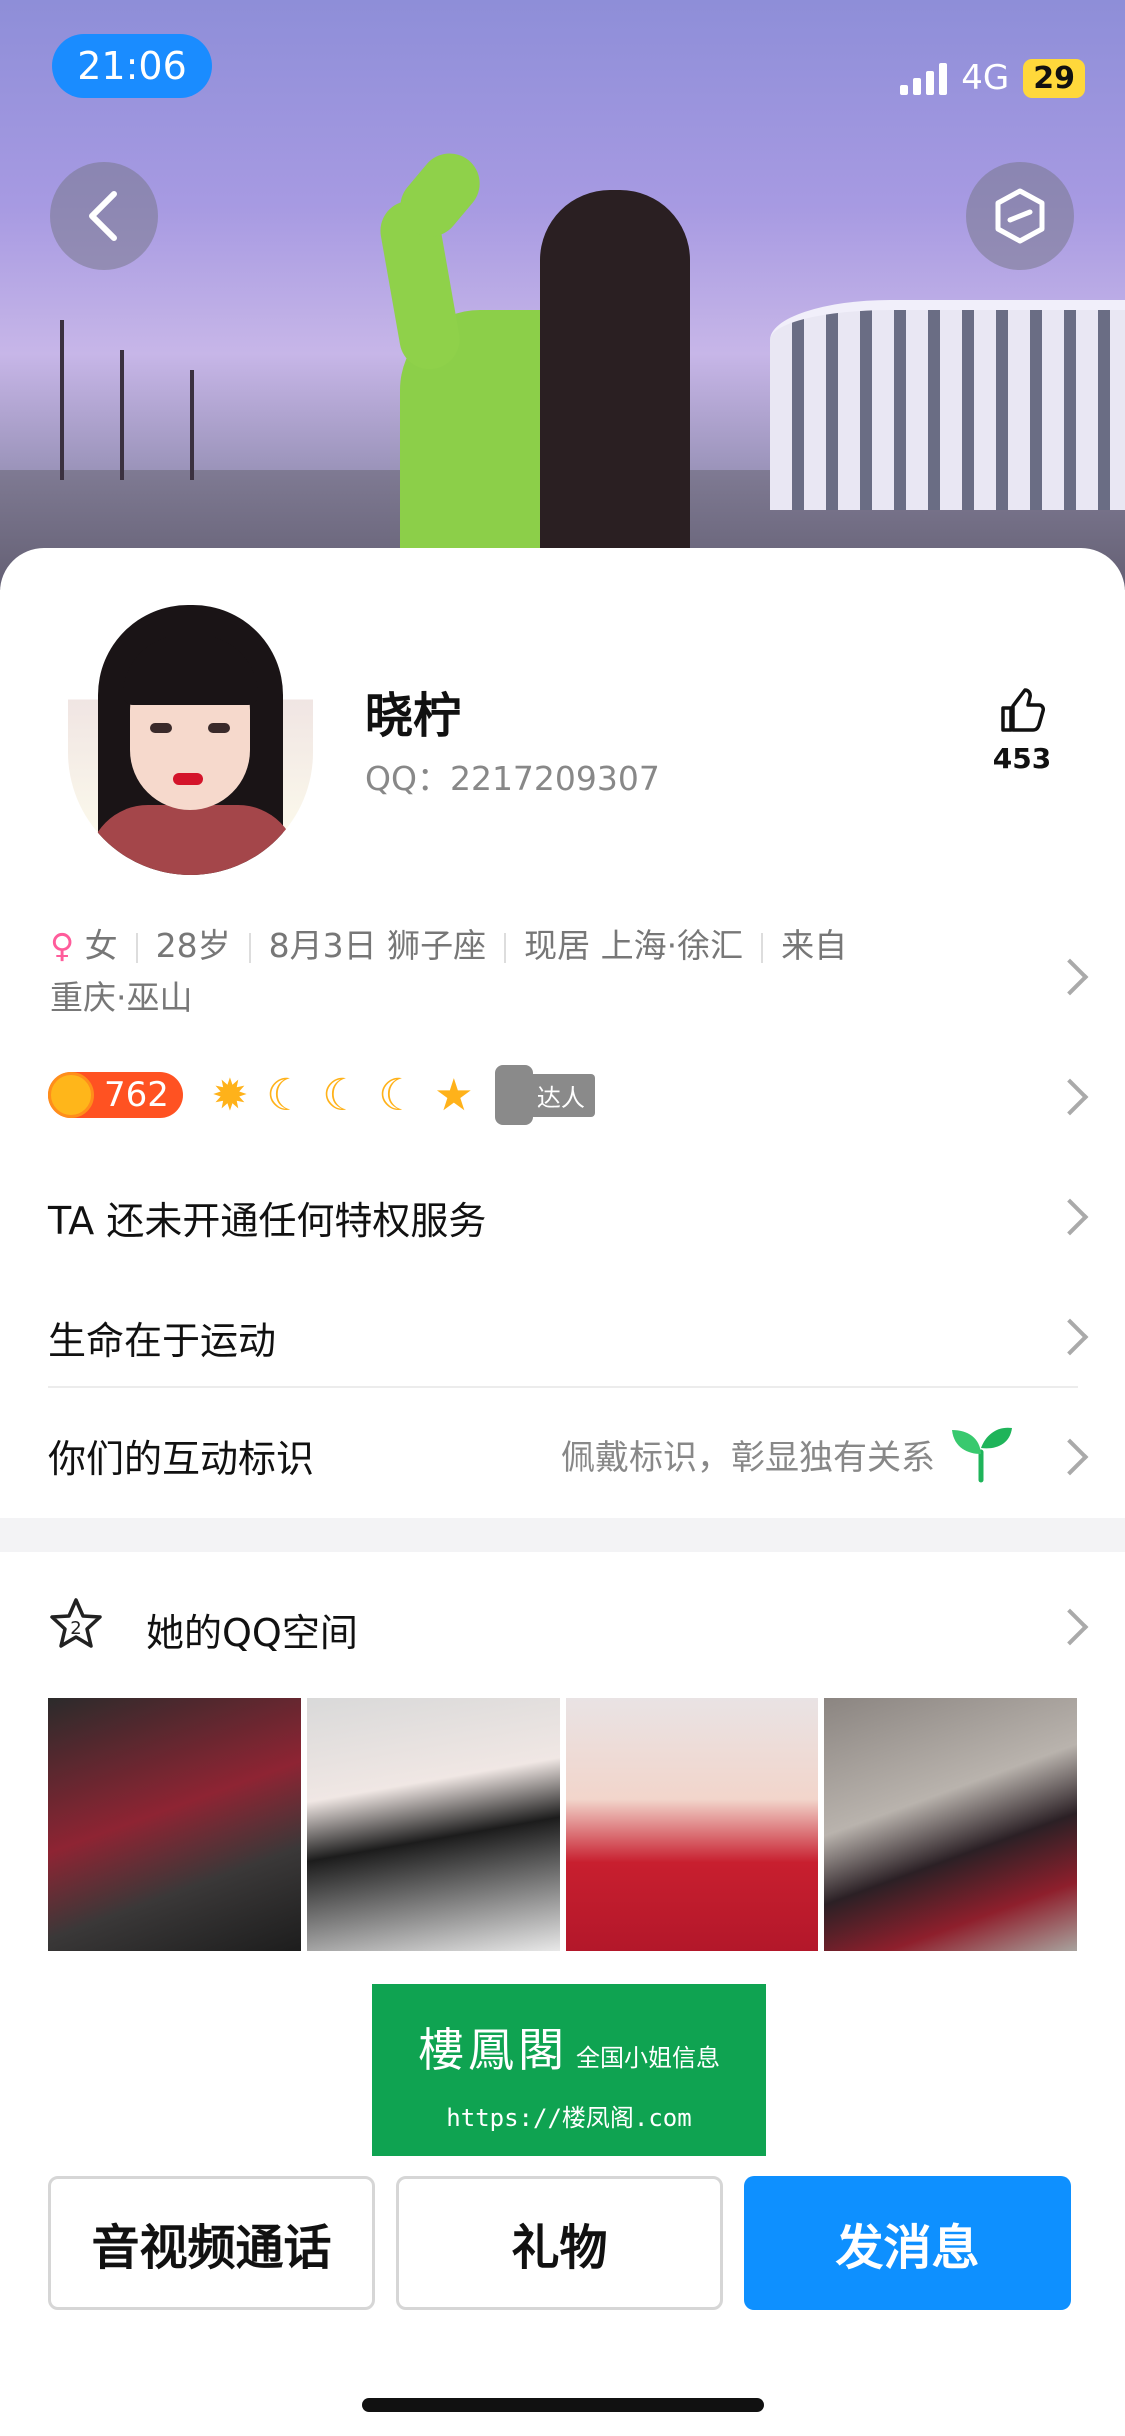 The height and width of the screenshot is (2436, 1125). I want to click on back-button, so click(104, 216).